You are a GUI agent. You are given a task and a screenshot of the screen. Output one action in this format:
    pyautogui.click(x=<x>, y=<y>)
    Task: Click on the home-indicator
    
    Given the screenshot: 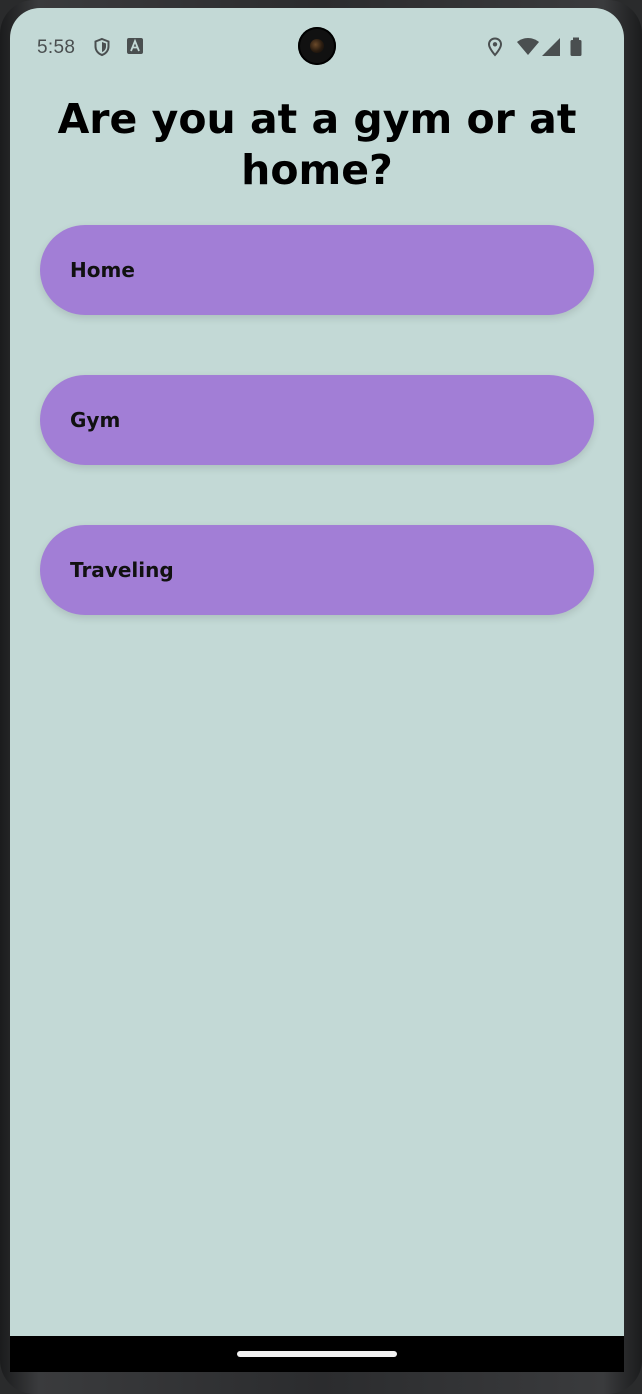 What is the action you would take?
    pyautogui.click(x=317, y=1354)
    